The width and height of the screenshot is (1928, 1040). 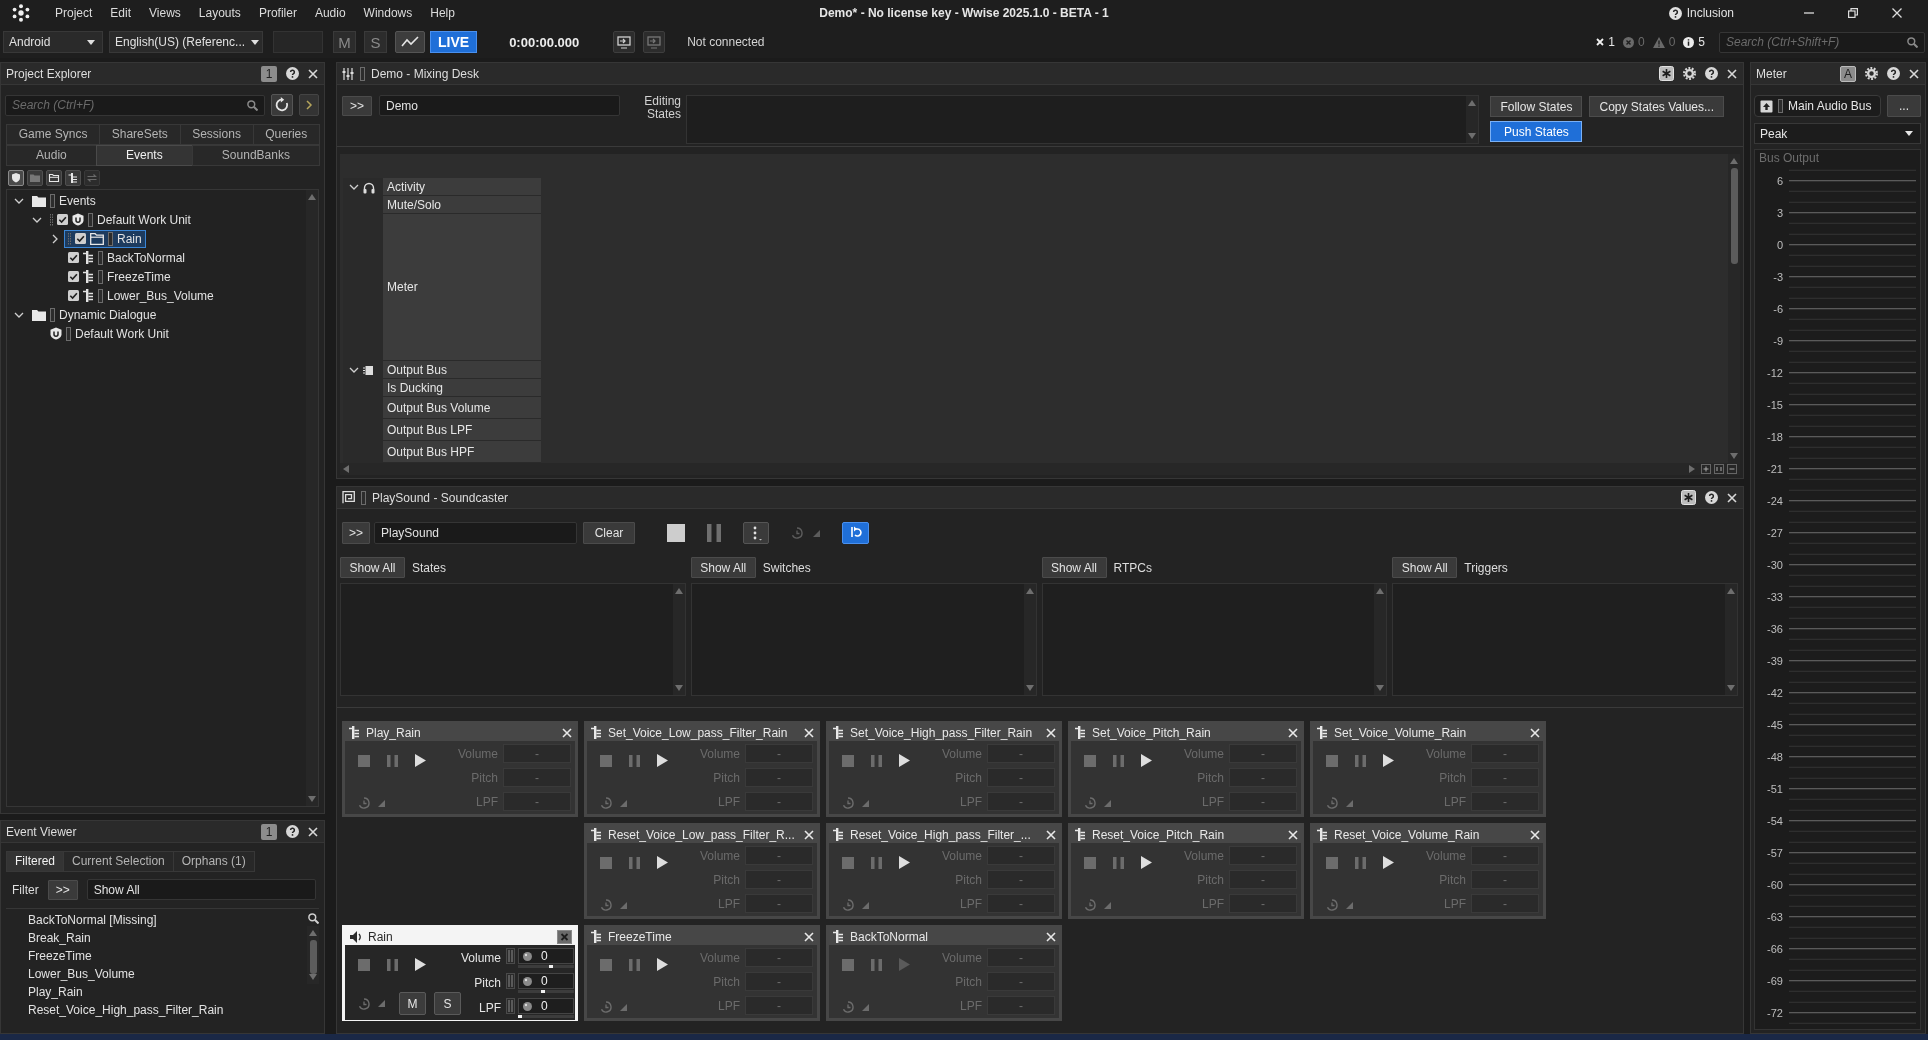 I want to click on menu-item: Views, so click(x=165, y=13).